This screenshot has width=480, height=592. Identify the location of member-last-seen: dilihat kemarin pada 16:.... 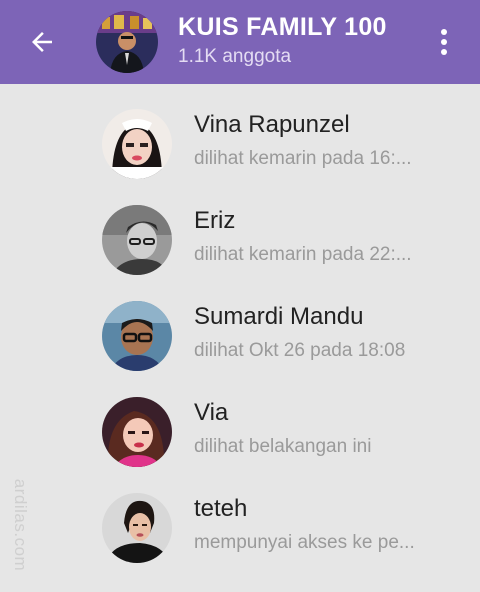
(303, 158).